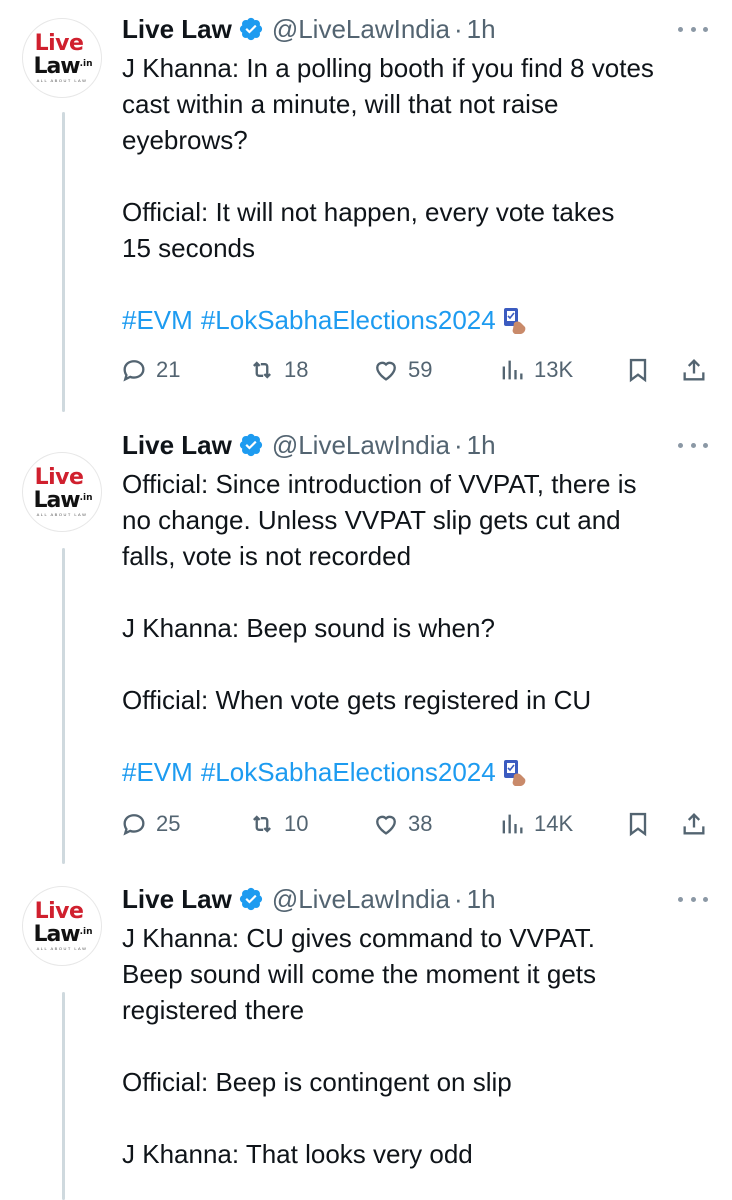  Describe the element at coordinates (296, 823) in the screenshot. I see `repost-count: 10` at that location.